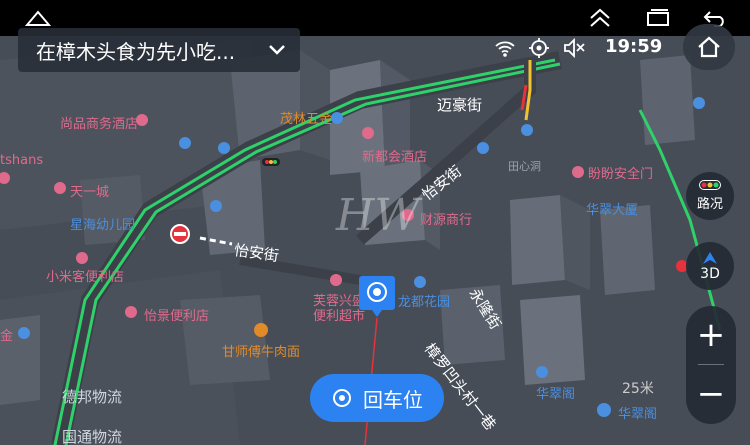 The image size is (750, 445). Describe the element at coordinates (620, 172) in the screenshot. I see `poi-label: 盼盼安全门` at that location.